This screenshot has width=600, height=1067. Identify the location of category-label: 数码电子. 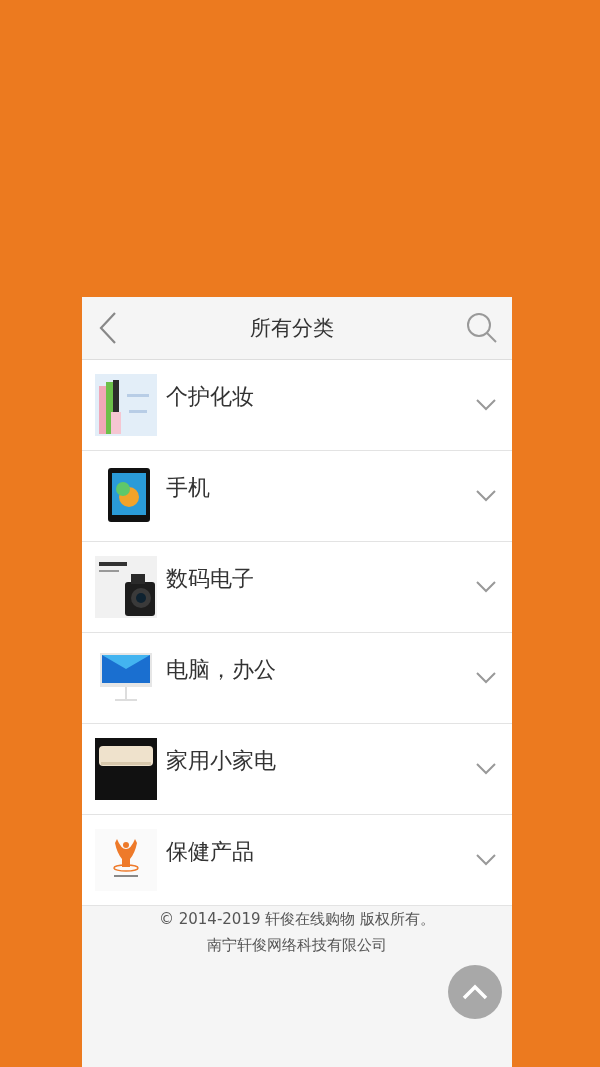
(210, 579).